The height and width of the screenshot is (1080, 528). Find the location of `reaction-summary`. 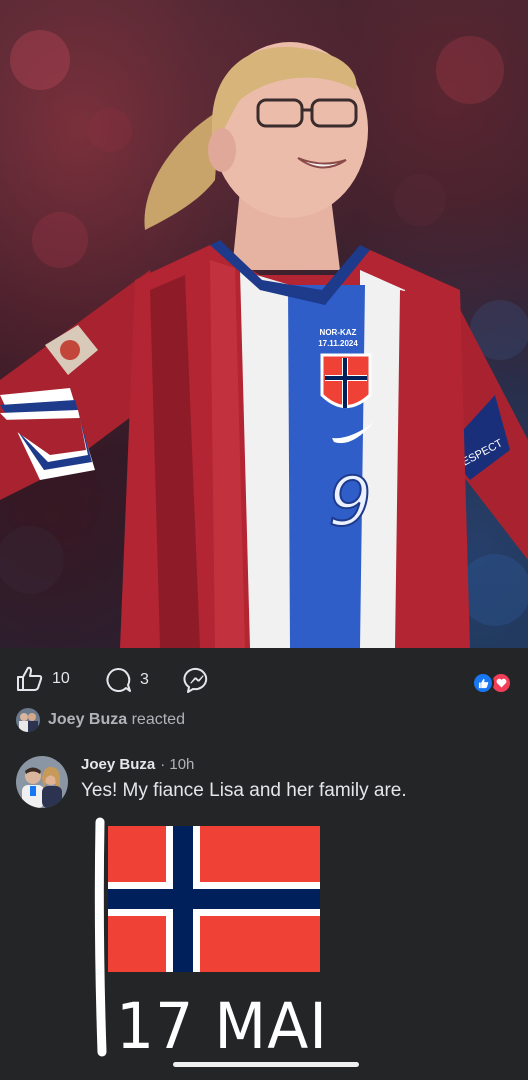

reaction-summary is located at coordinates (492, 683).